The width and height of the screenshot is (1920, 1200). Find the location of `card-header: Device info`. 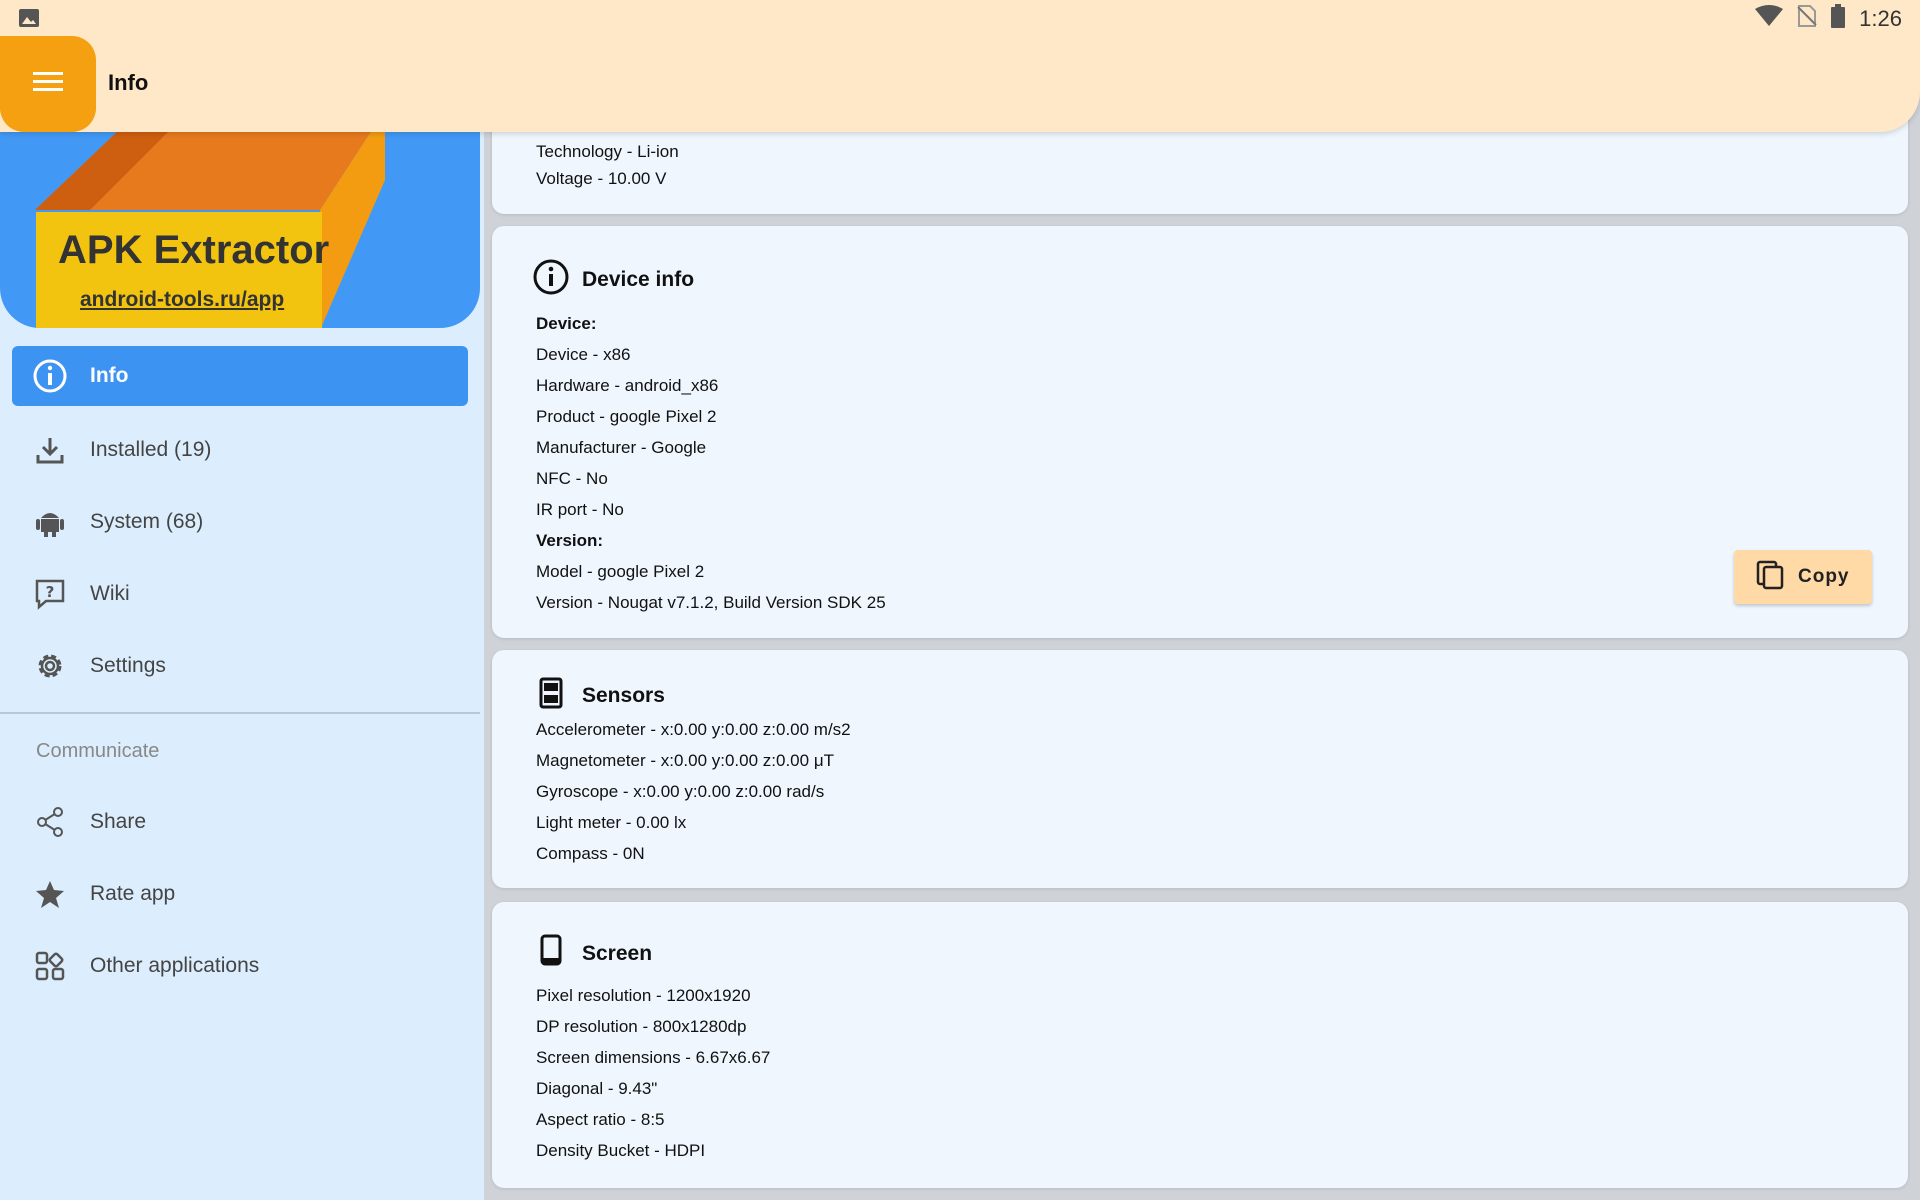

card-header: Device info is located at coordinates (613, 279).